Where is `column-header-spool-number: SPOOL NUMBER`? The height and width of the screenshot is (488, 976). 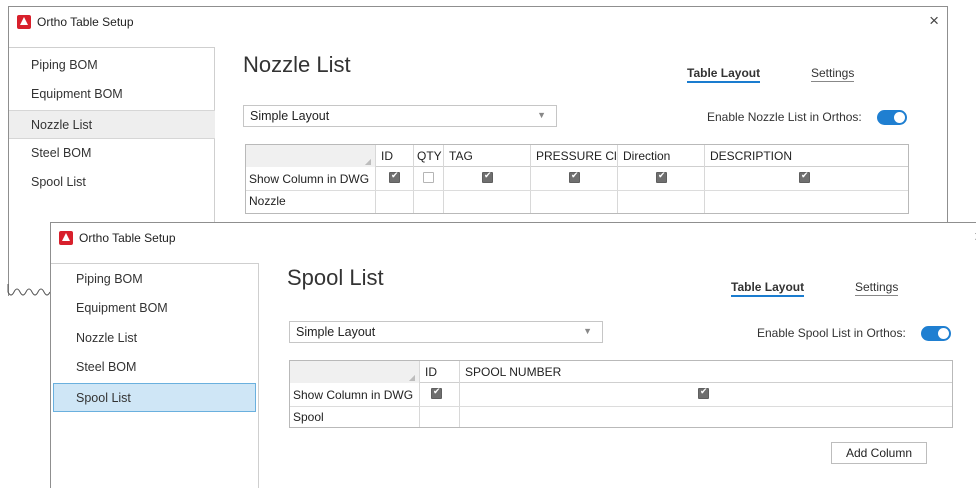
column-header-spool-number: SPOOL NUMBER is located at coordinates (513, 372).